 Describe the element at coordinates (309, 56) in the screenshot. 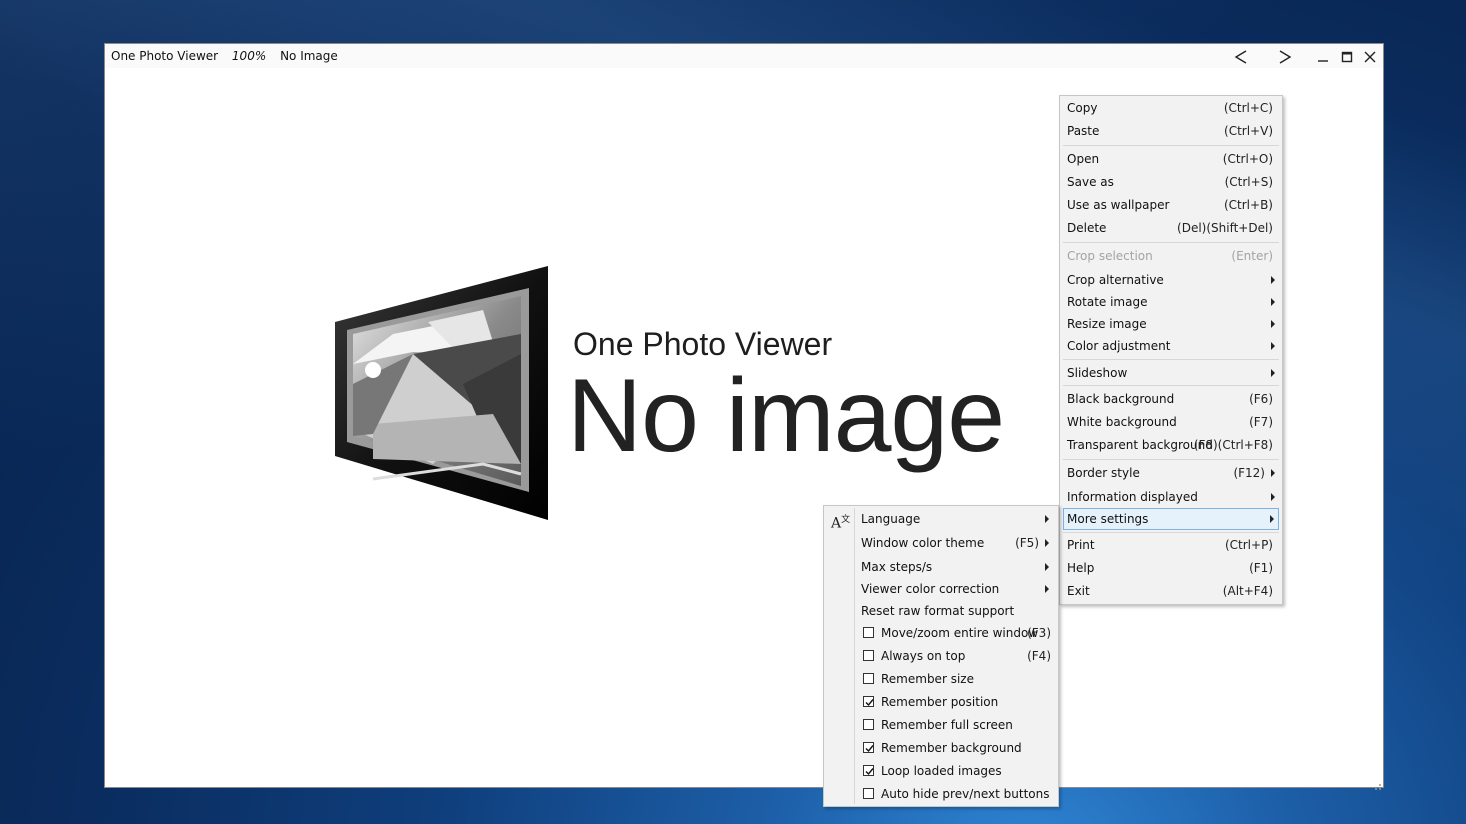

I see `file-name: No Image` at that location.